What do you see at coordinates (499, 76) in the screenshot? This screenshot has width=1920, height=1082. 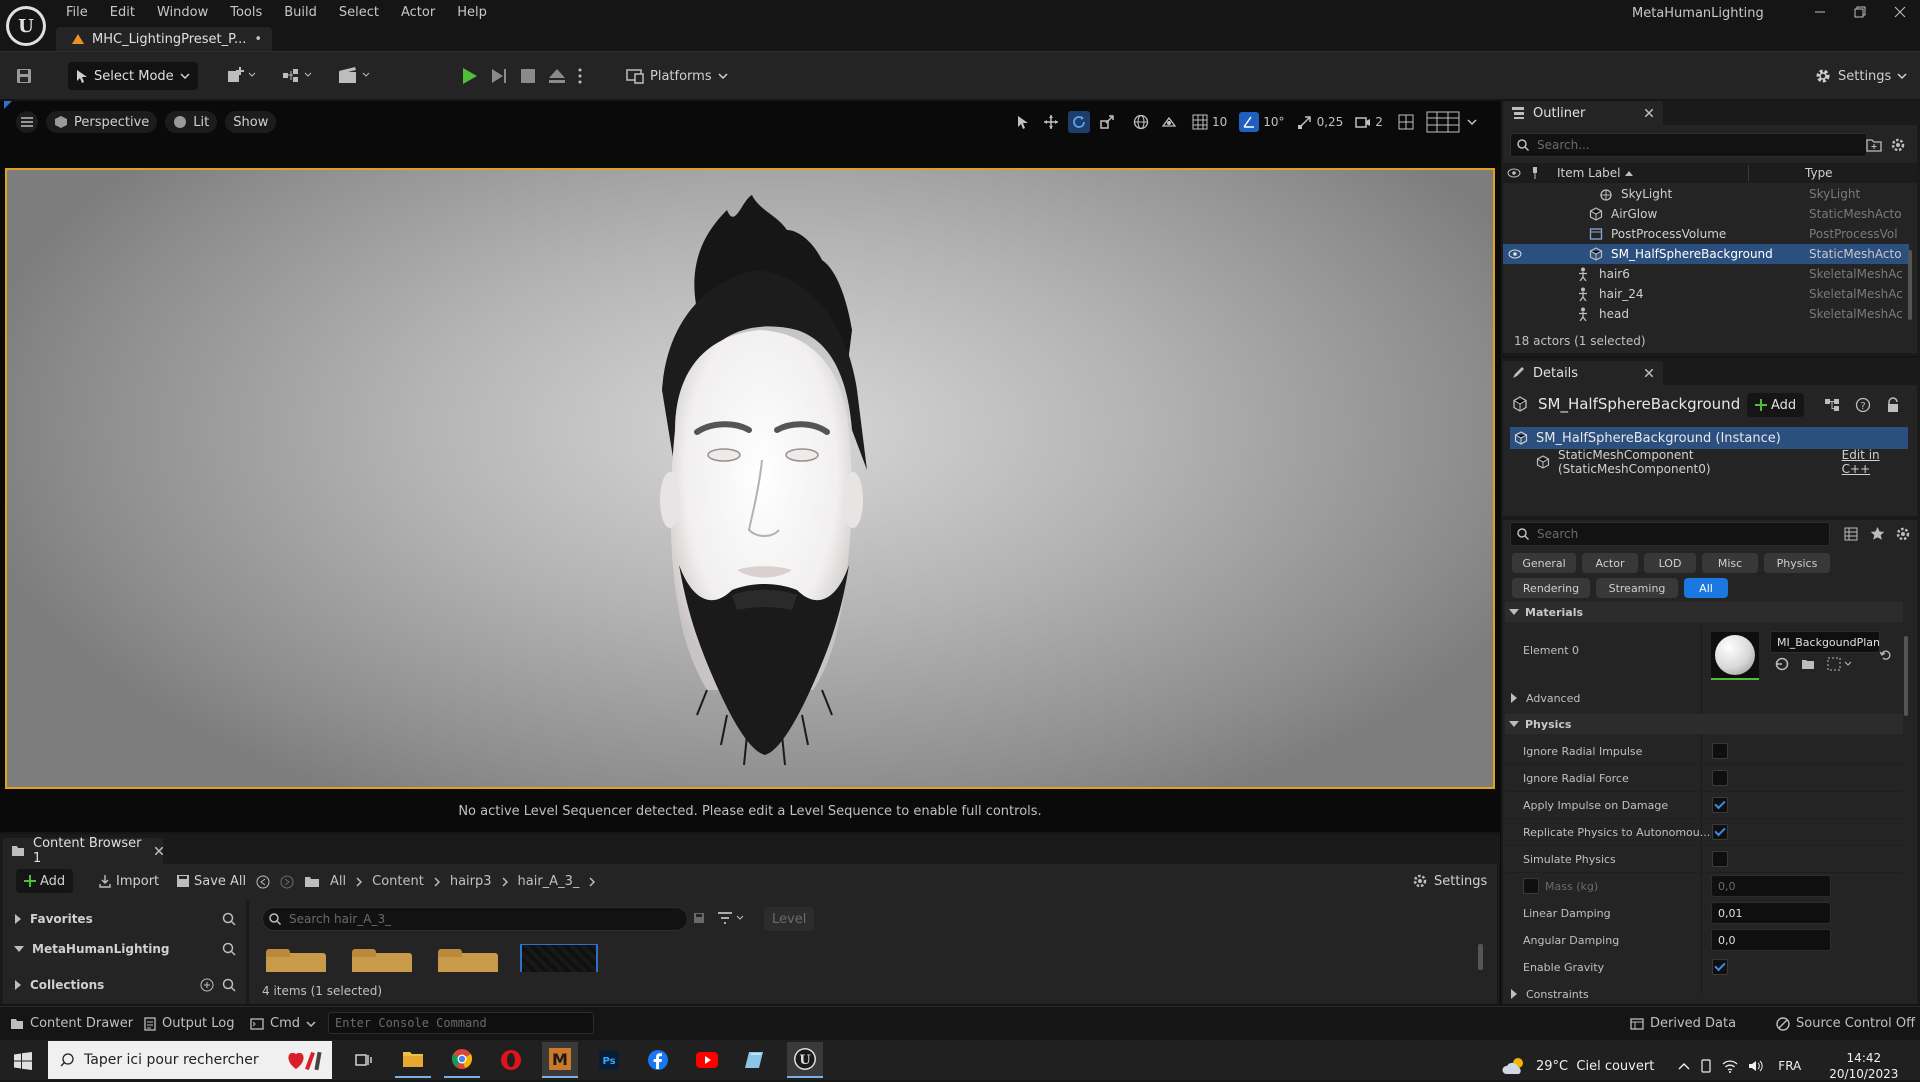 I see `step-icon` at bounding box center [499, 76].